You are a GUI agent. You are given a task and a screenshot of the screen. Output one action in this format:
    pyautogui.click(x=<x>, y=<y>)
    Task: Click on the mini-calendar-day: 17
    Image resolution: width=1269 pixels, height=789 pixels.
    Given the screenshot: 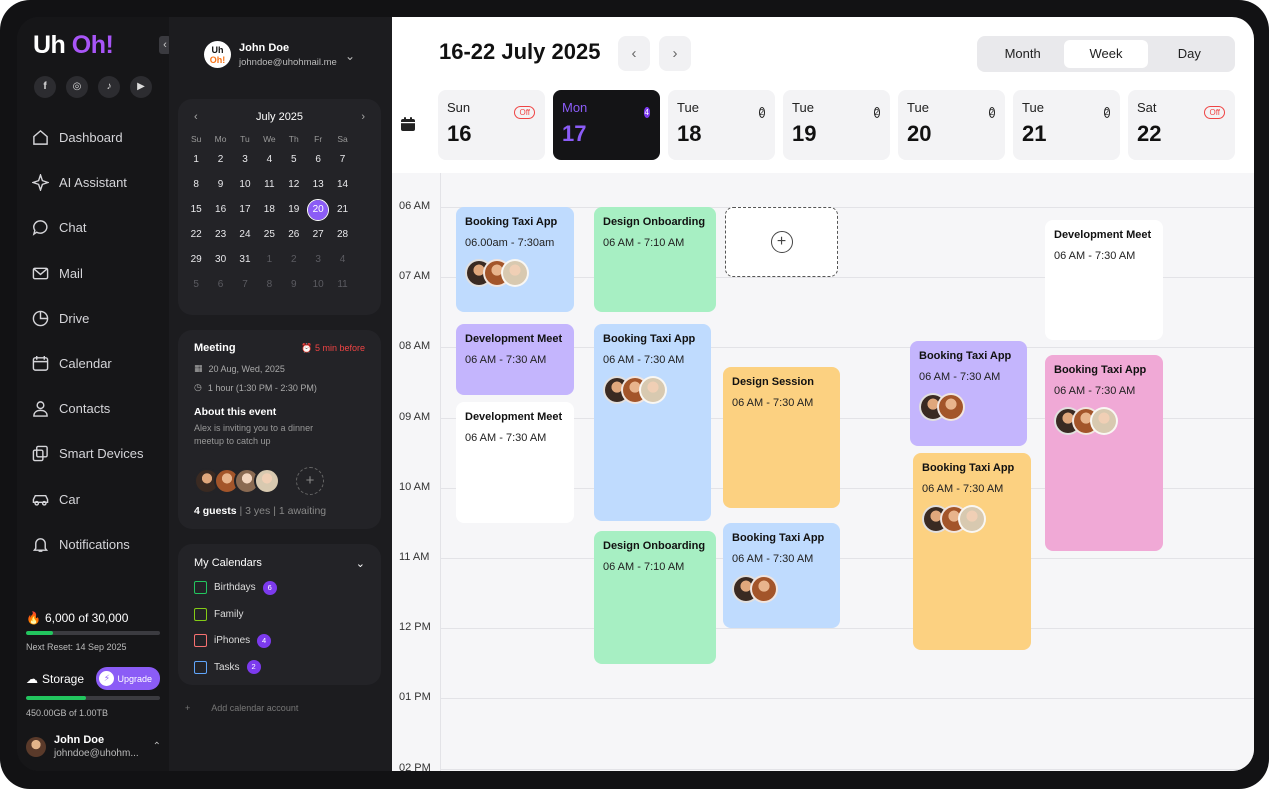 What is the action you would take?
    pyautogui.click(x=245, y=209)
    